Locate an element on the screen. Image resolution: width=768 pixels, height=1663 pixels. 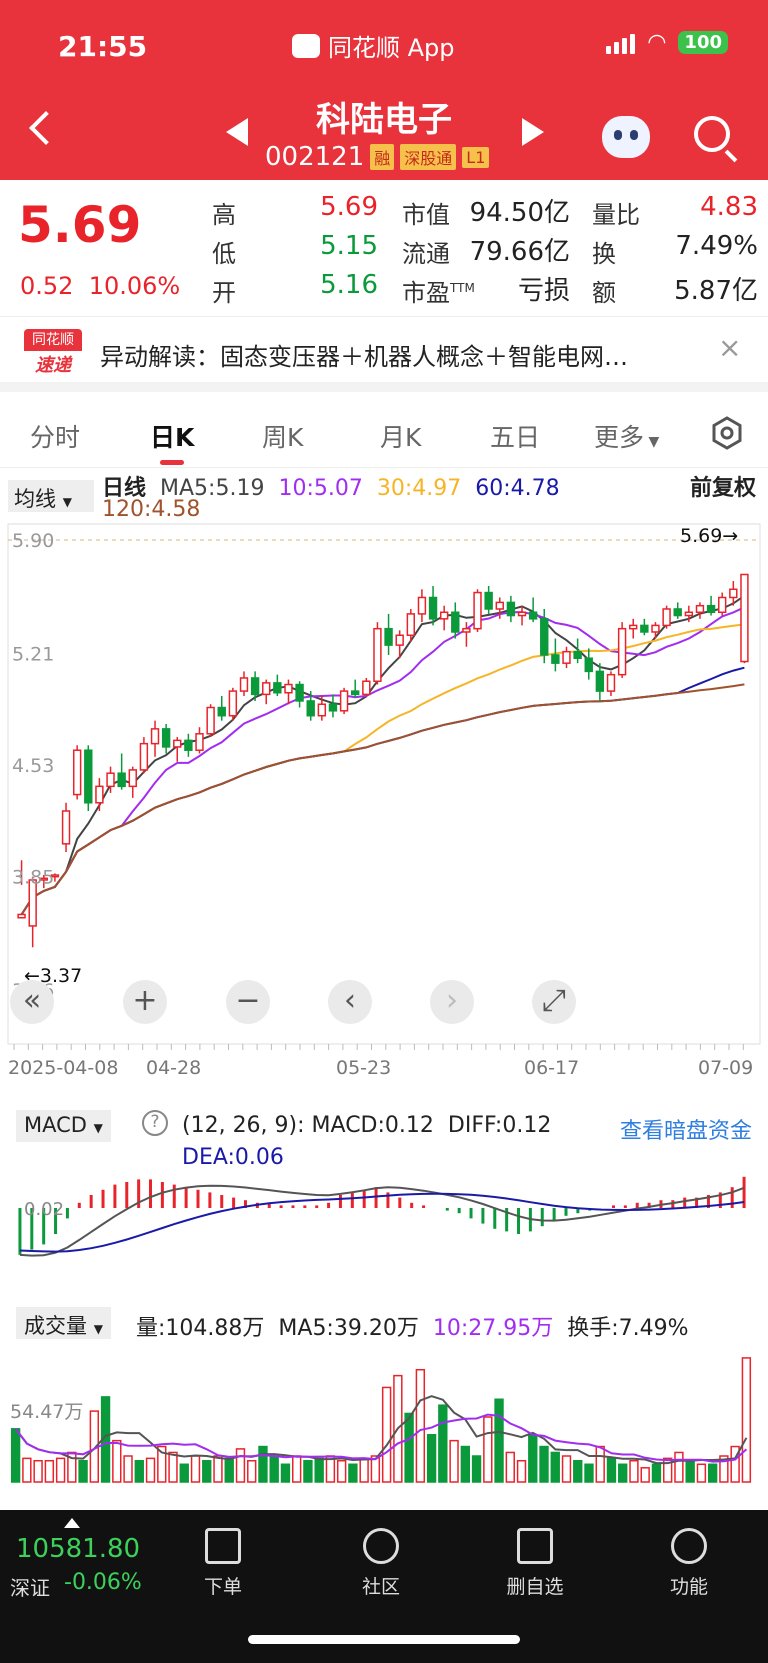
macd-params: (12, 26, 9): is located at coordinates (243, 1125).